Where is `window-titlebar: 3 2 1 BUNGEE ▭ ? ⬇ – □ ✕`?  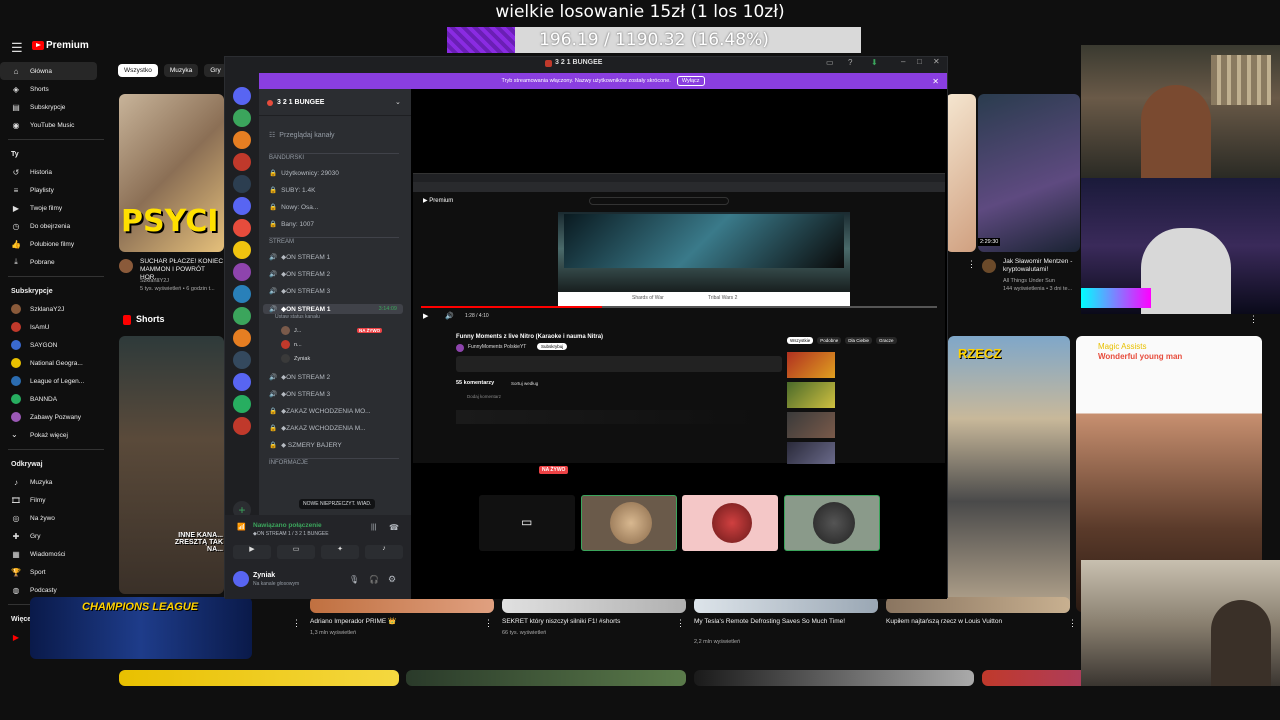
window-titlebar: 3 2 1 BUNGEE ▭ ? ⬇ – □ ✕ is located at coordinates (586, 64).